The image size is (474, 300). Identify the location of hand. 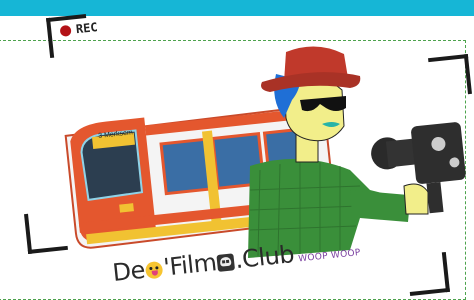
(416, 199).